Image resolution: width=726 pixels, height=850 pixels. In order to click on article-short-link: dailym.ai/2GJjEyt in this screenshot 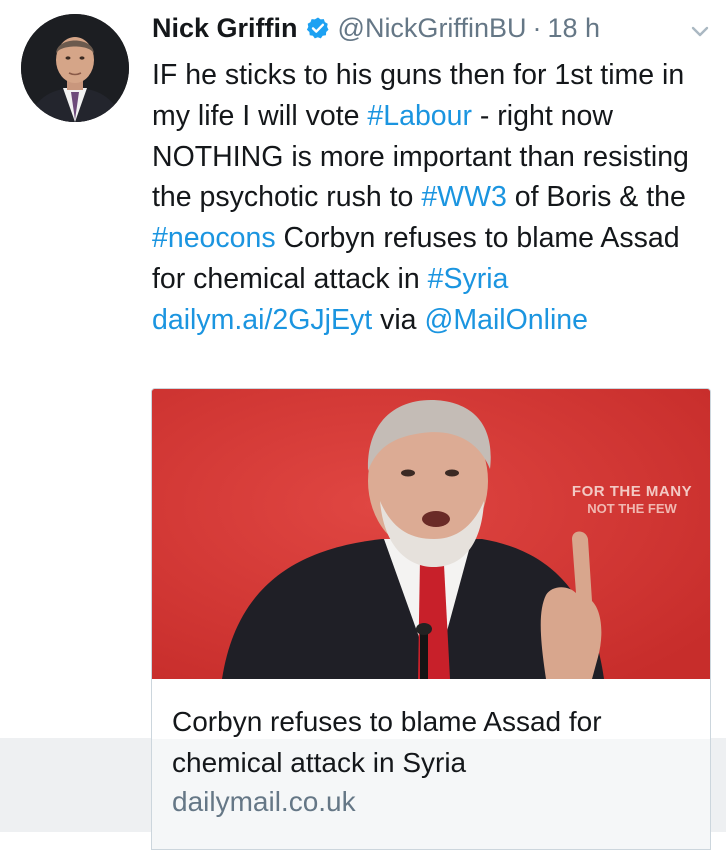, I will do `click(262, 320)`.